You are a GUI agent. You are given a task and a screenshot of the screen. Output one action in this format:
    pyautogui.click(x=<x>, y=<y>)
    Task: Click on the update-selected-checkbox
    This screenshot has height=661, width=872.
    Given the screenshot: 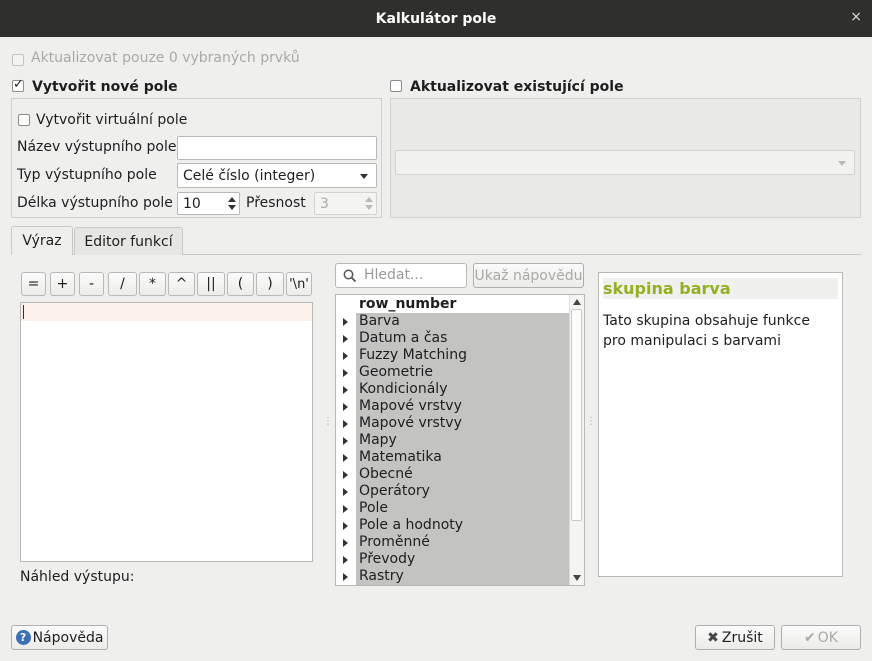 What is the action you would take?
    pyautogui.click(x=18, y=60)
    